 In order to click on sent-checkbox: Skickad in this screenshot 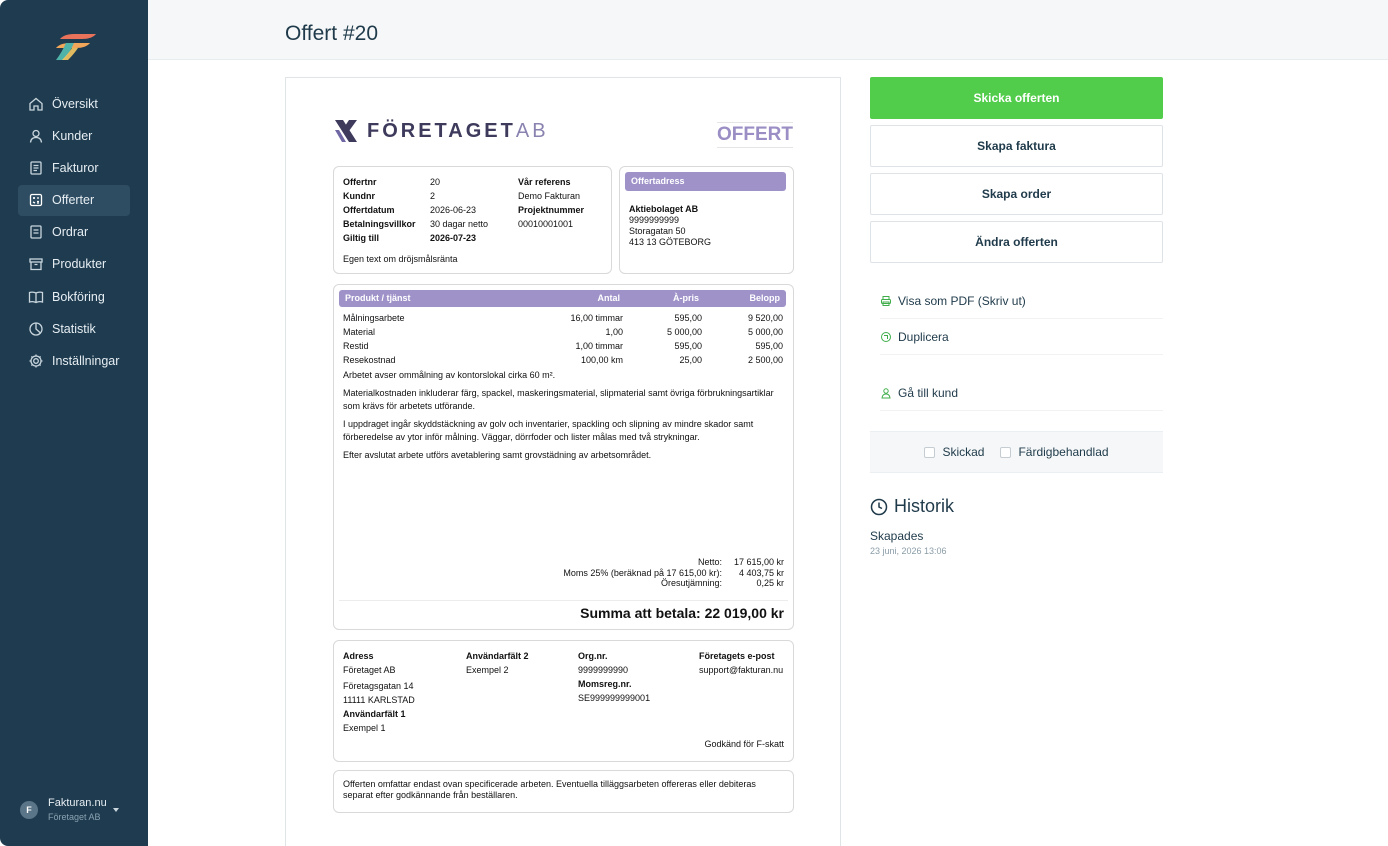, I will do `click(954, 452)`.